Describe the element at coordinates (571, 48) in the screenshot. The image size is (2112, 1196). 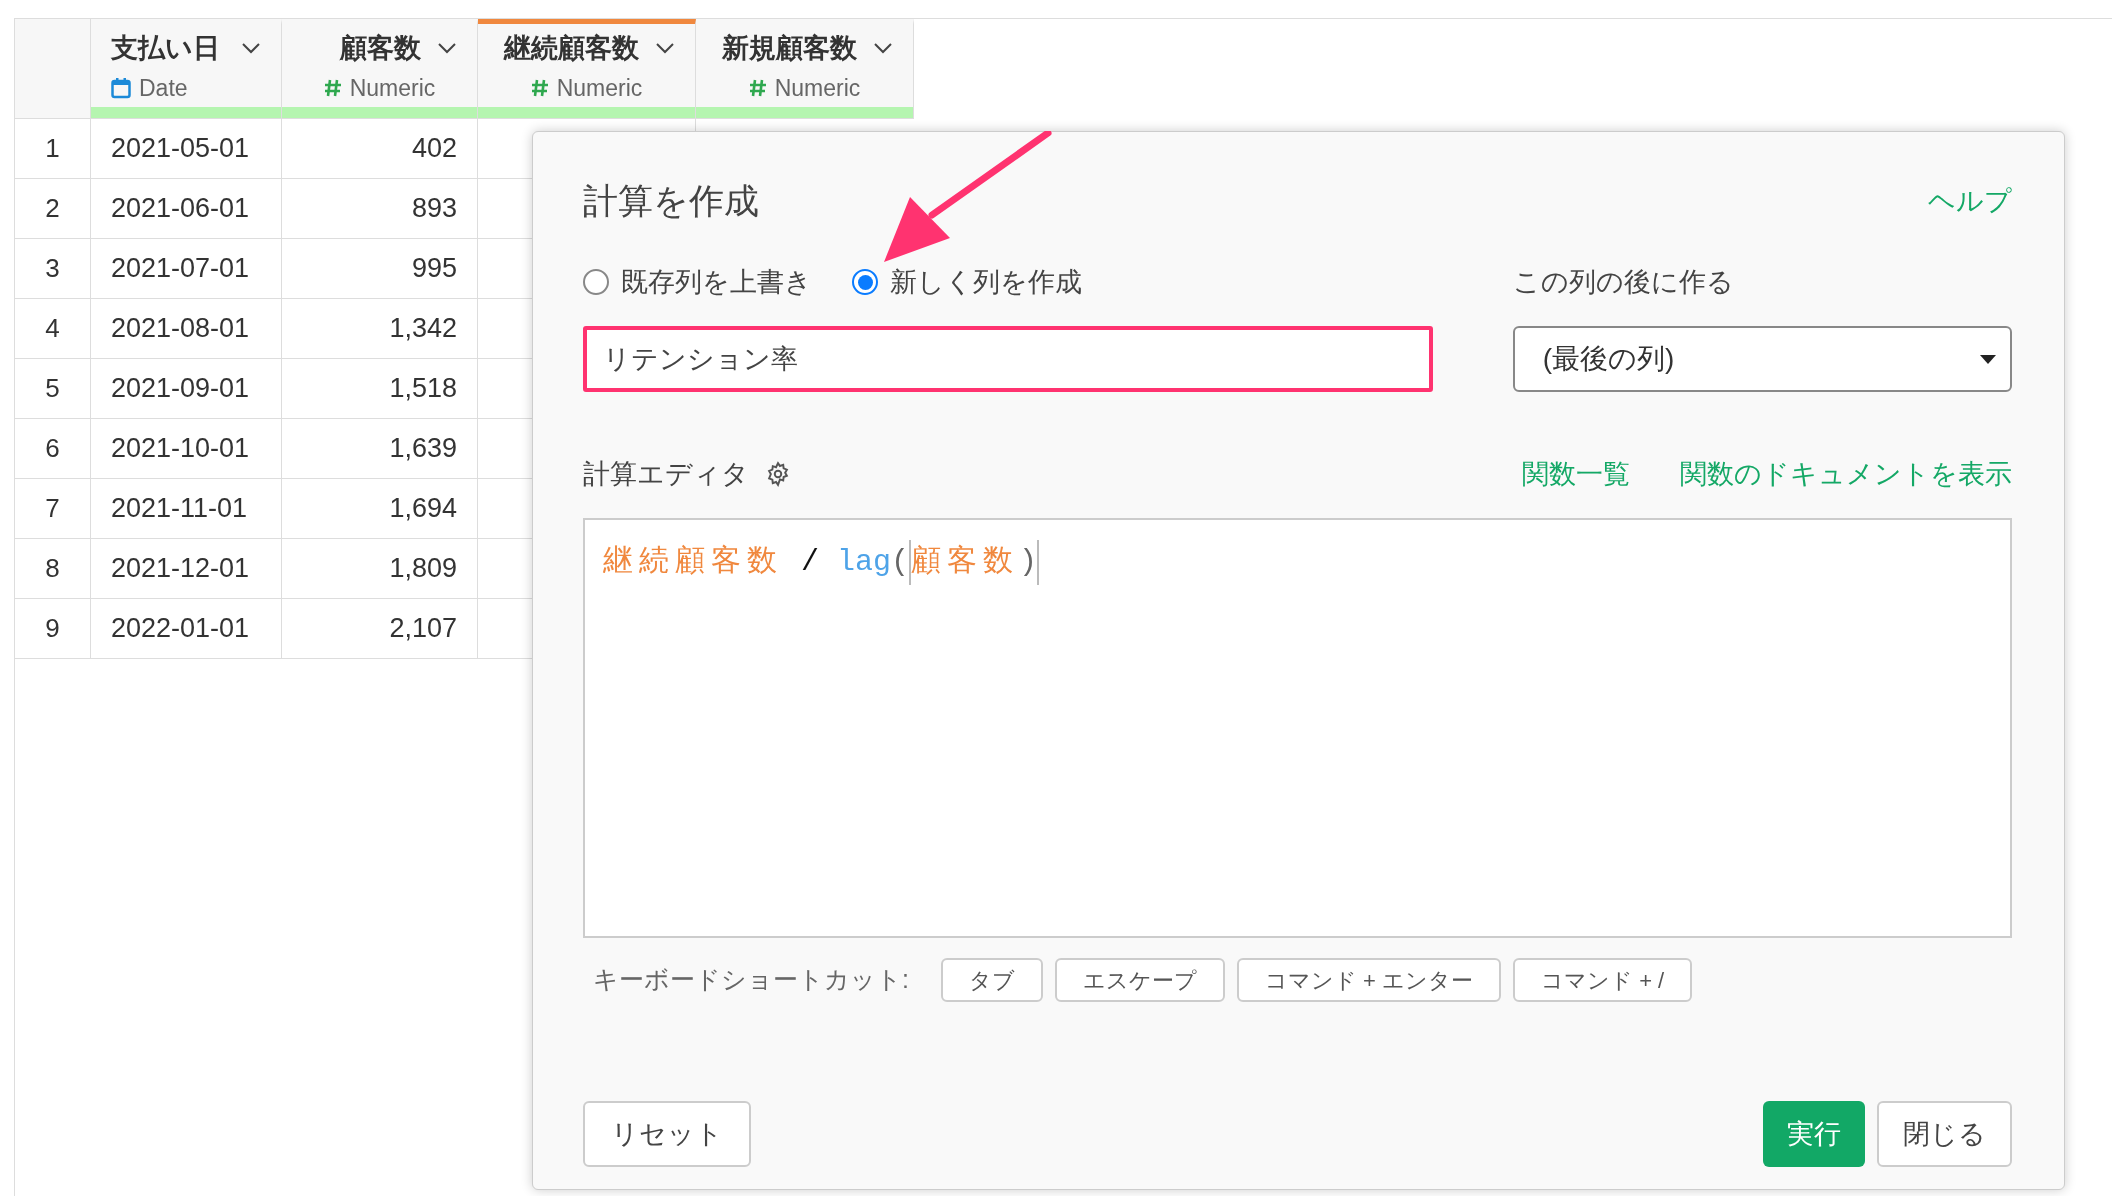
I see `column-name: 継続顧客数` at that location.